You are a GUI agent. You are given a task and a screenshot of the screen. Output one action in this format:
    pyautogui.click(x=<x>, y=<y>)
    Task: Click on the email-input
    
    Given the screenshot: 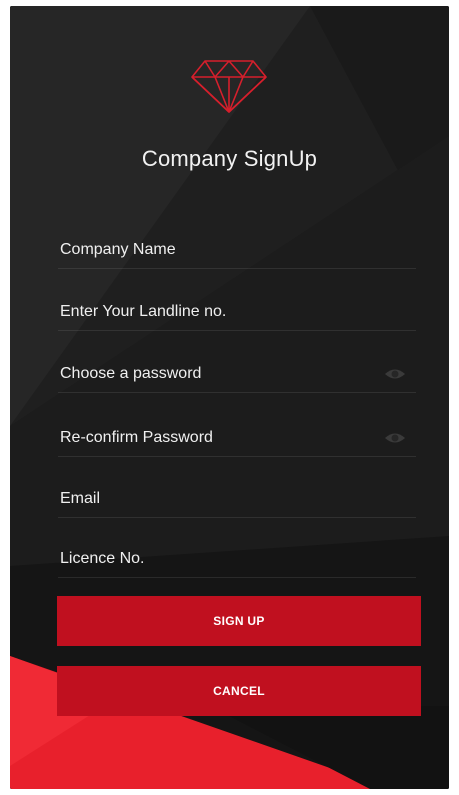 What is the action you would take?
    pyautogui.click(x=210, y=499)
    